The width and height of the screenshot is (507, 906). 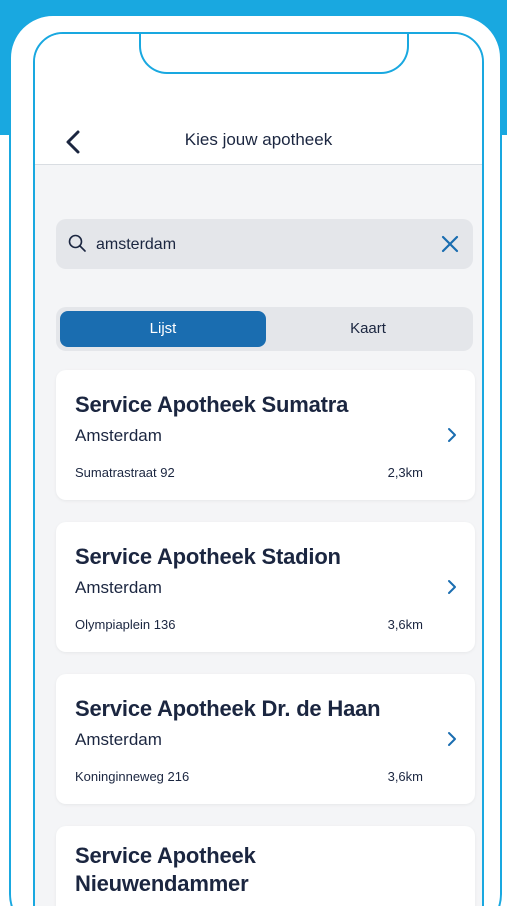 I want to click on pharmacy-distance: 2,3km, so click(x=405, y=472).